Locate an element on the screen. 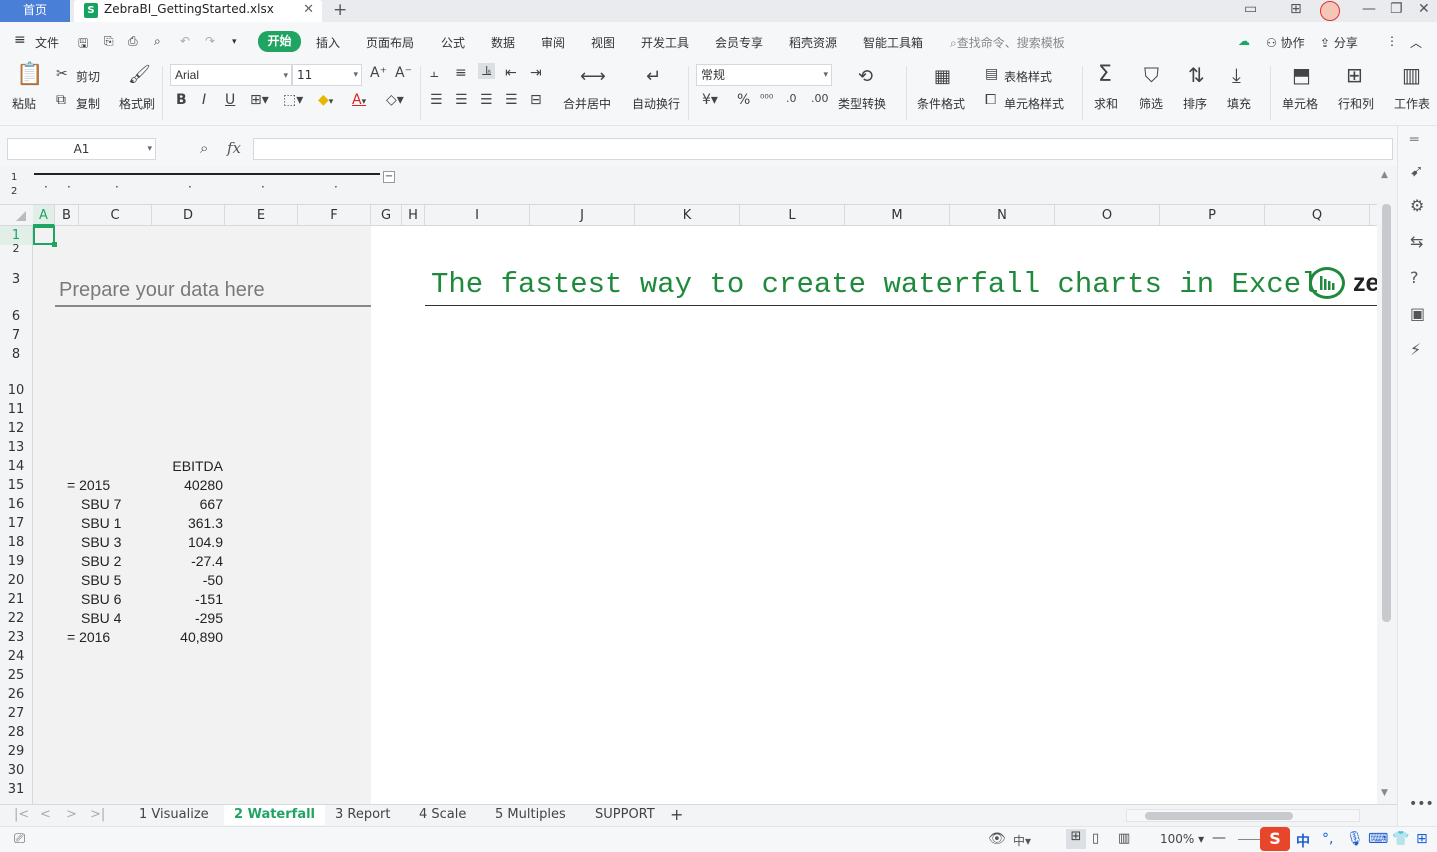 The height and width of the screenshot is (852, 1437). pane-handle-icon: ═ is located at coordinates (1414, 140).